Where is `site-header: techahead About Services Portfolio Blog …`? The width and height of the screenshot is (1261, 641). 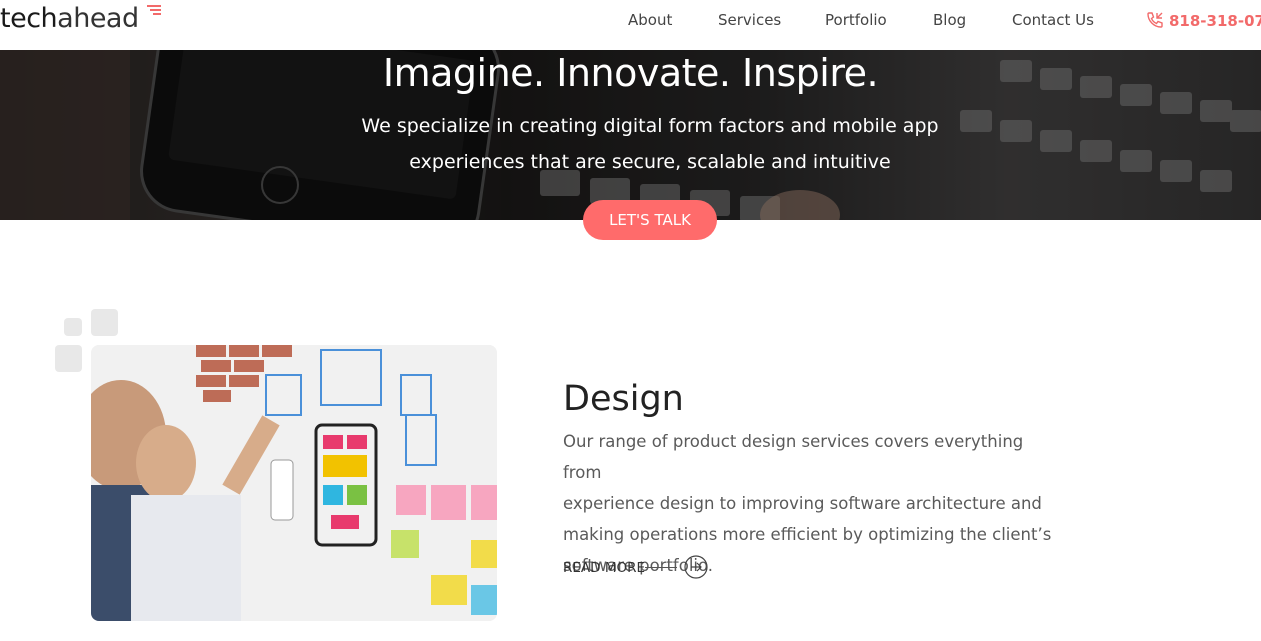 site-header: techahead About Services Portfolio Blog … is located at coordinates (630, 25).